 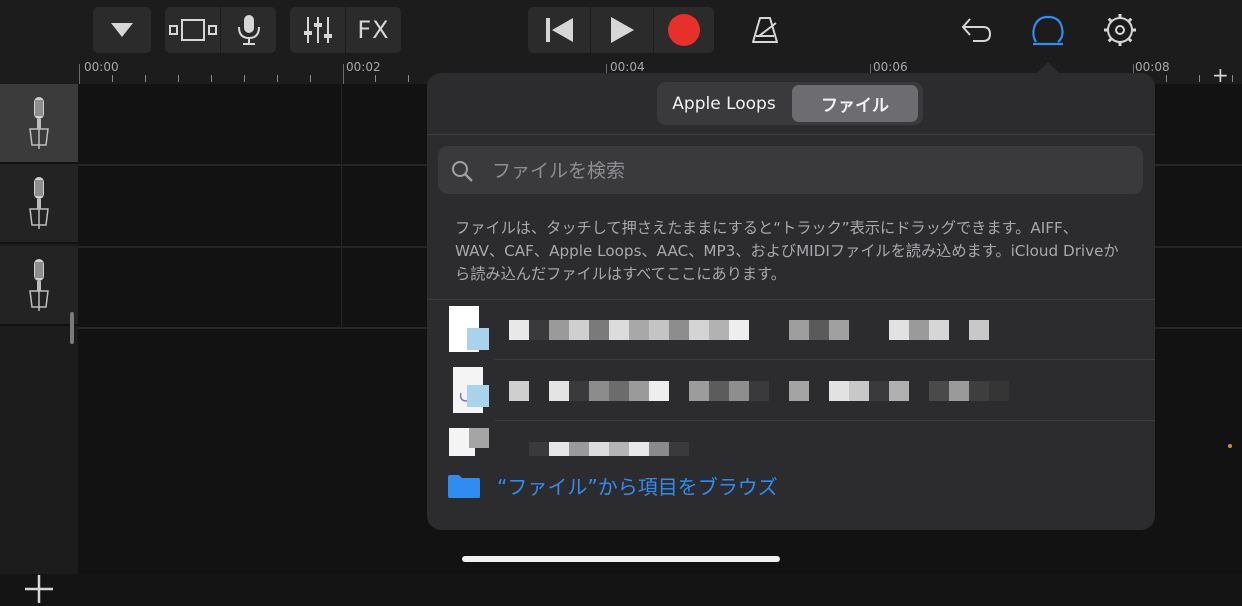 I want to click on fx-label: FX, so click(x=373, y=30).